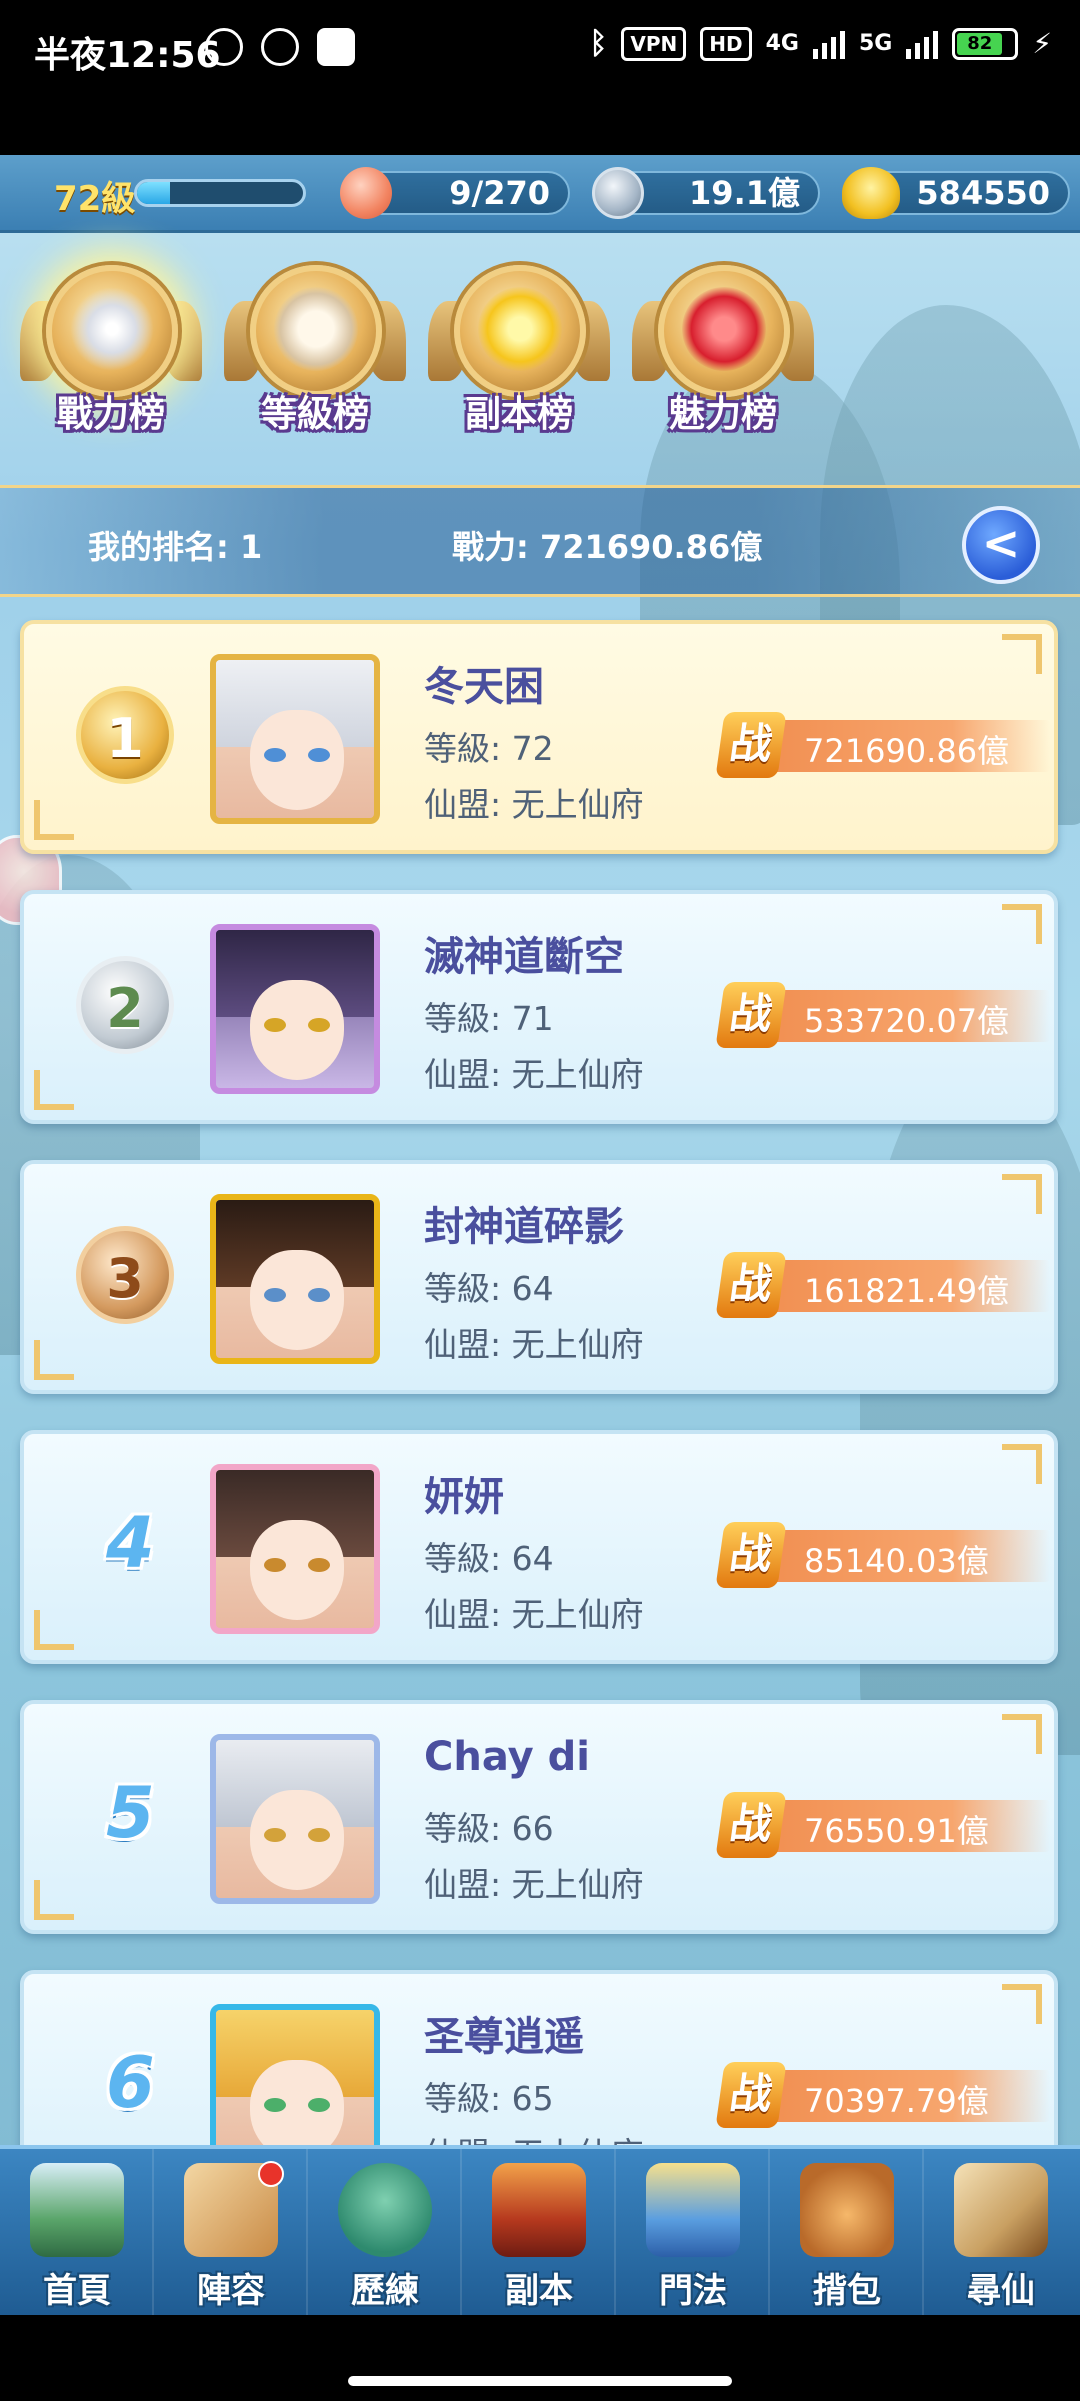 The height and width of the screenshot is (2401, 1080). I want to click on ranking-row: 2 滅神道斷空 等級: 71 仙盟: 无上仙府 战 533720.07億, so click(539, 1007).